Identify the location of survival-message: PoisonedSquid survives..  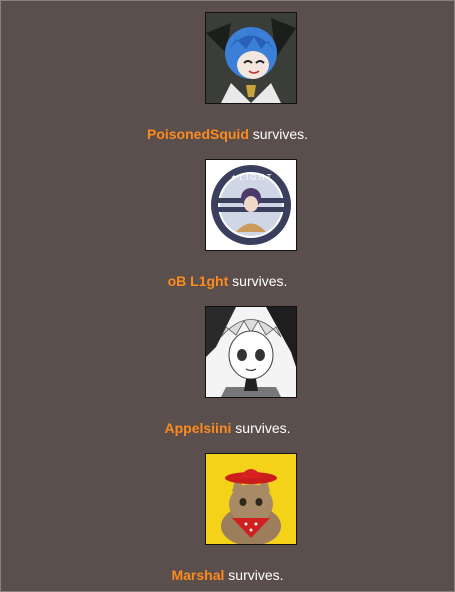
(227, 134).